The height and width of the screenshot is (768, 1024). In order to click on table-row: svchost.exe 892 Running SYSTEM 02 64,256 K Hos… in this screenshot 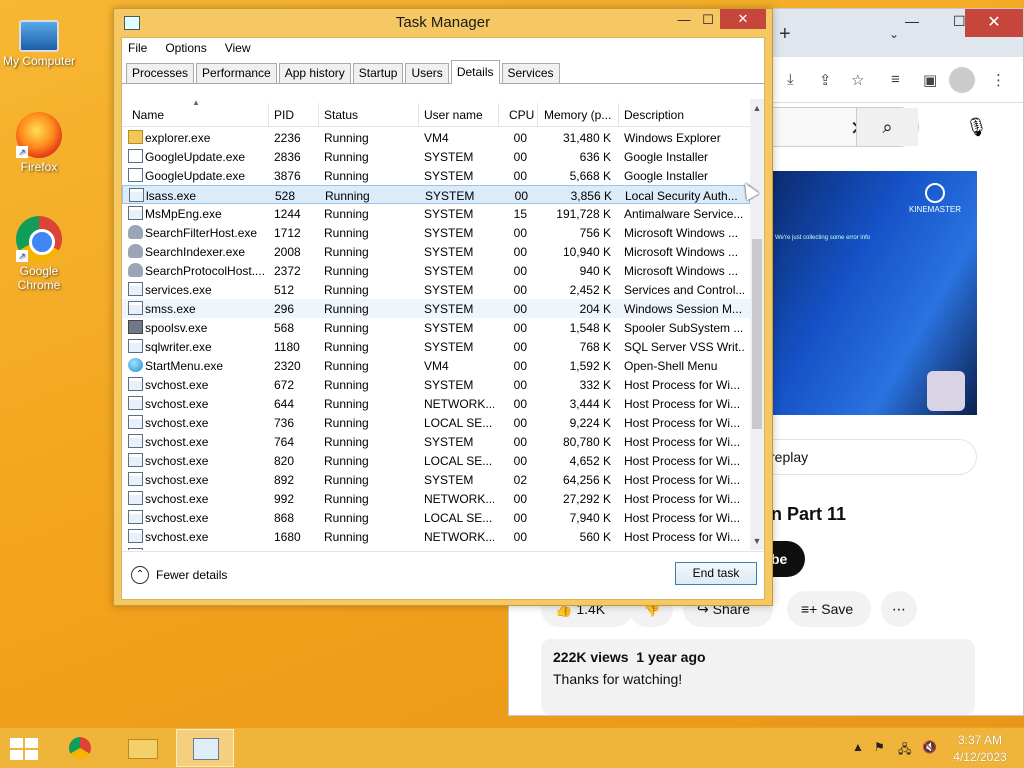, I will do `click(436, 479)`.